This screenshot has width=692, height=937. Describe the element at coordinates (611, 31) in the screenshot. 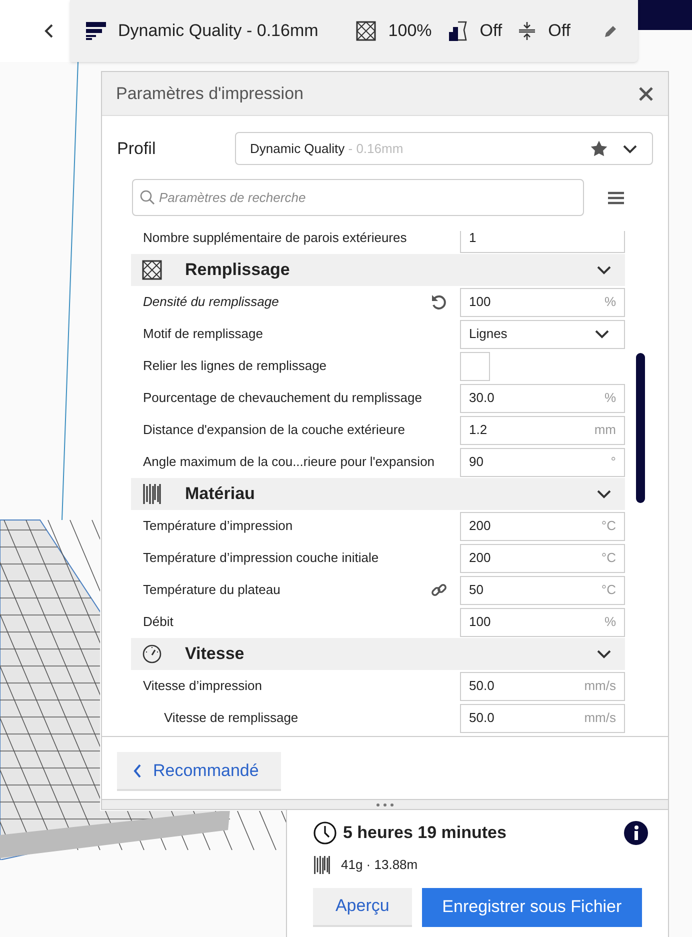

I see `pencil-icon` at that location.